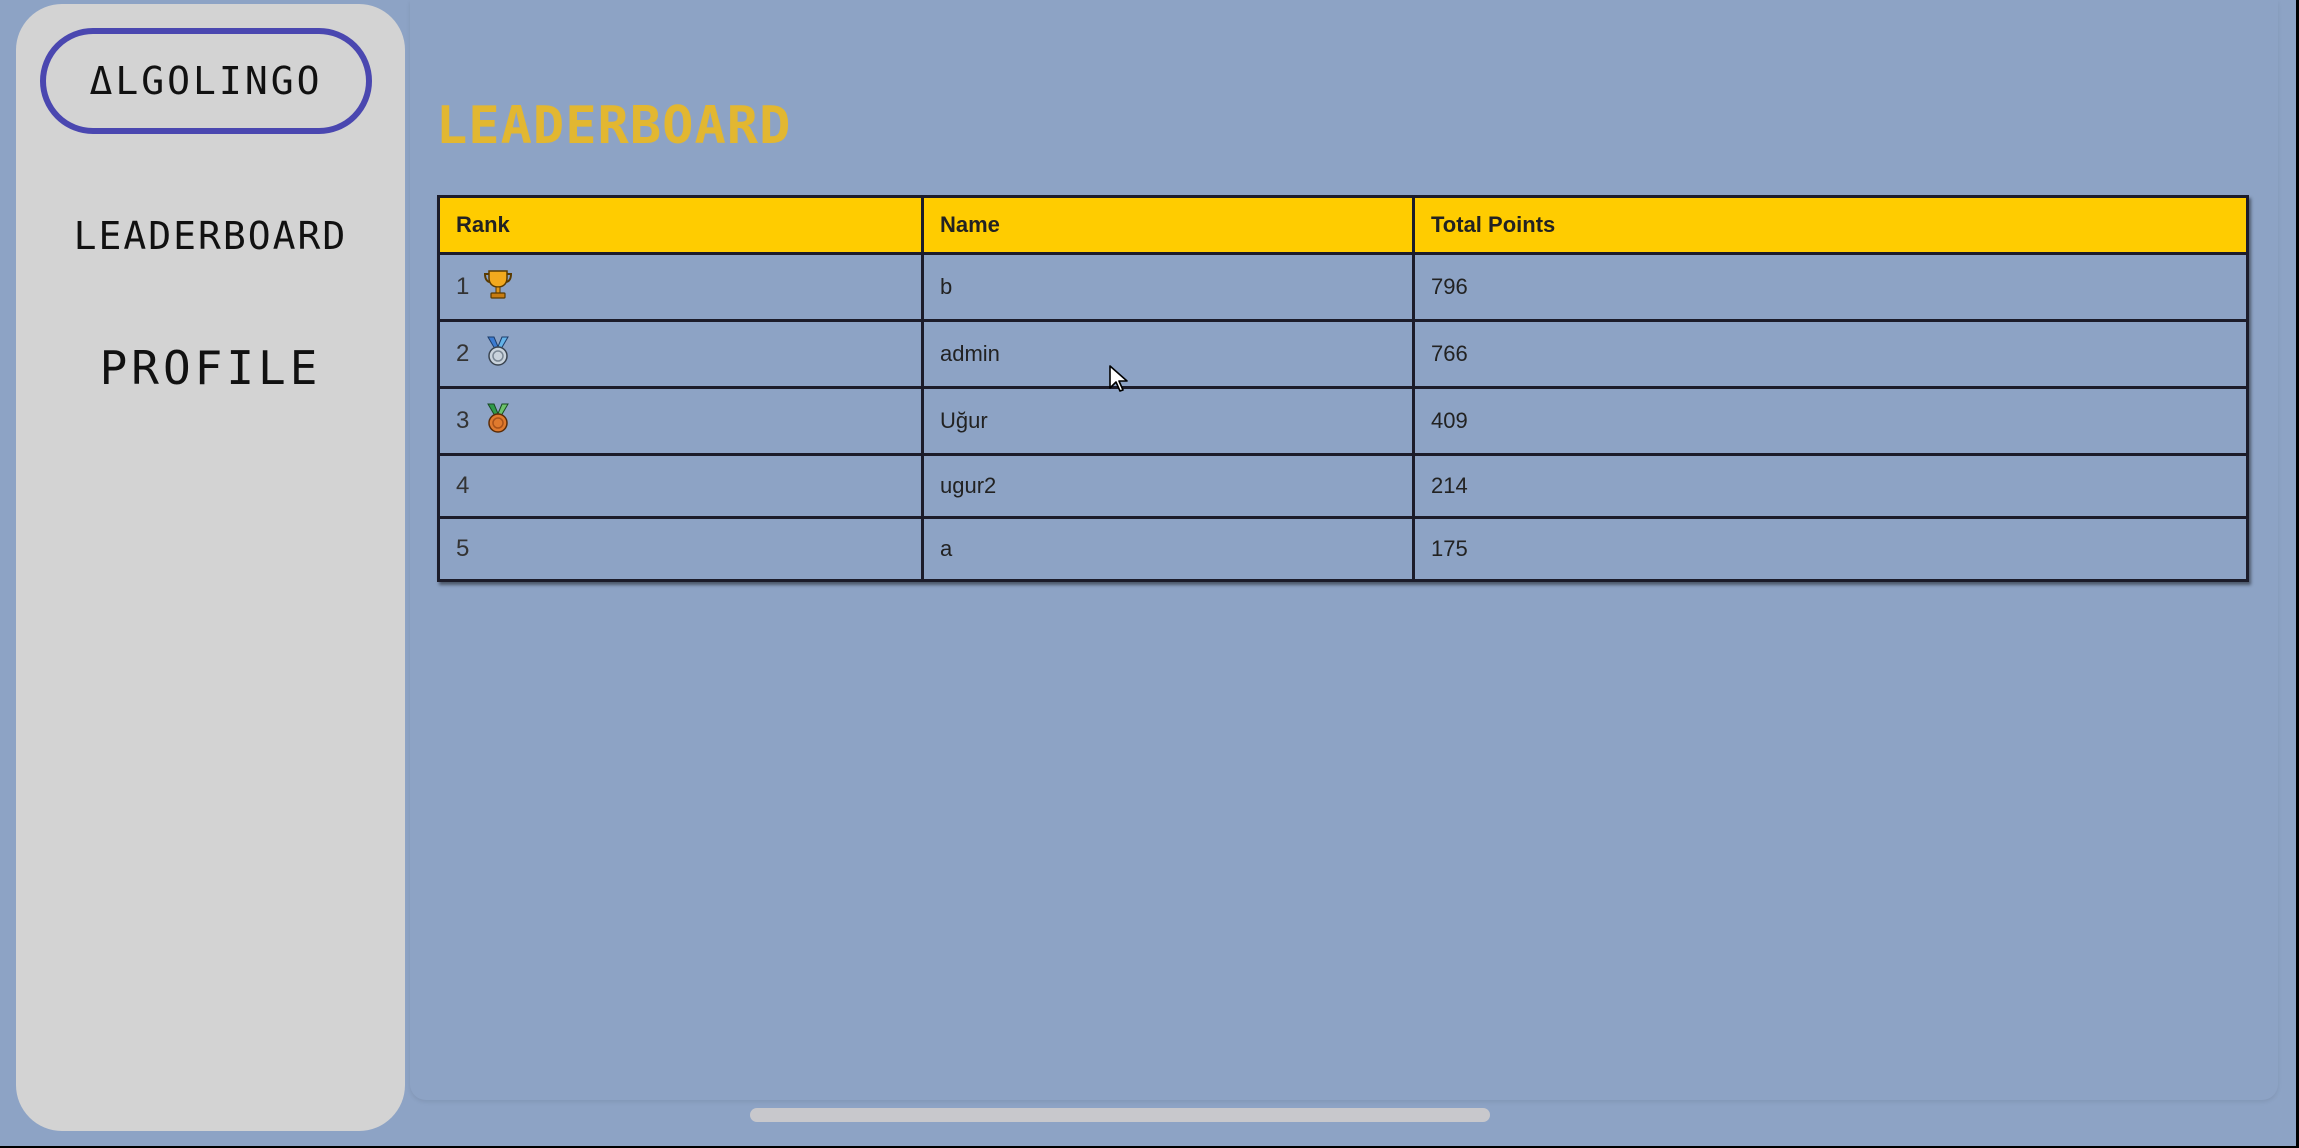  What do you see at coordinates (1120, 1115) in the screenshot?
I see `horizontal-scrollbar` at bounding box center [1120, 1115].